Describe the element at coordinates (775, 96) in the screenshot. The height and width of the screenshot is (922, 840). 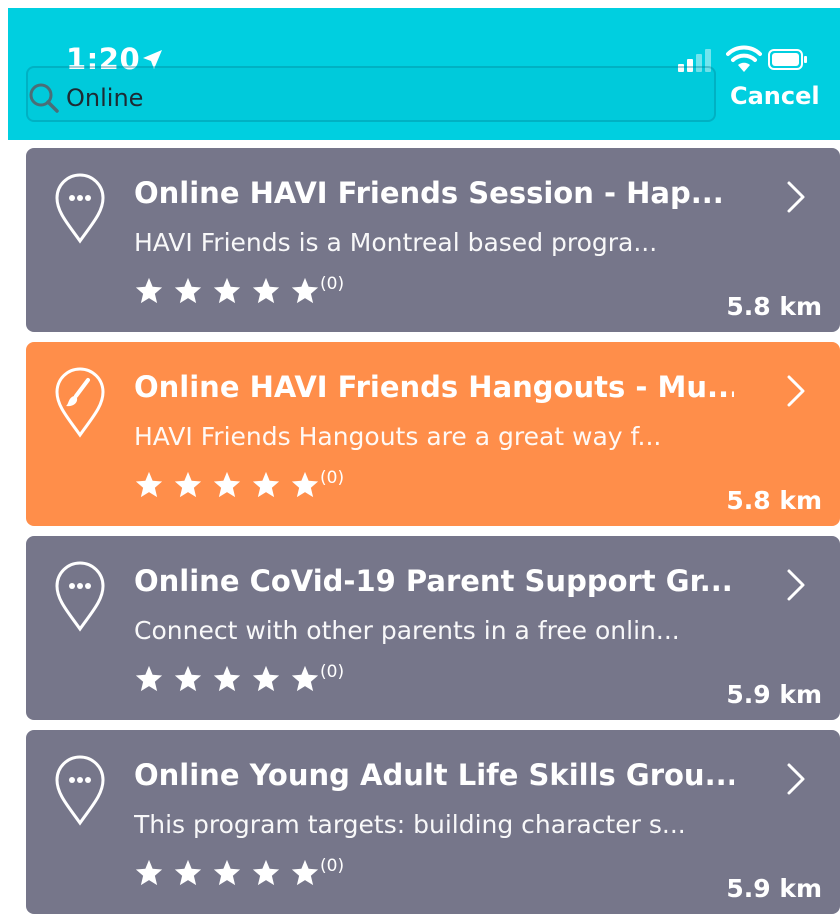
I see `cancel-button: Cancel` at that location.